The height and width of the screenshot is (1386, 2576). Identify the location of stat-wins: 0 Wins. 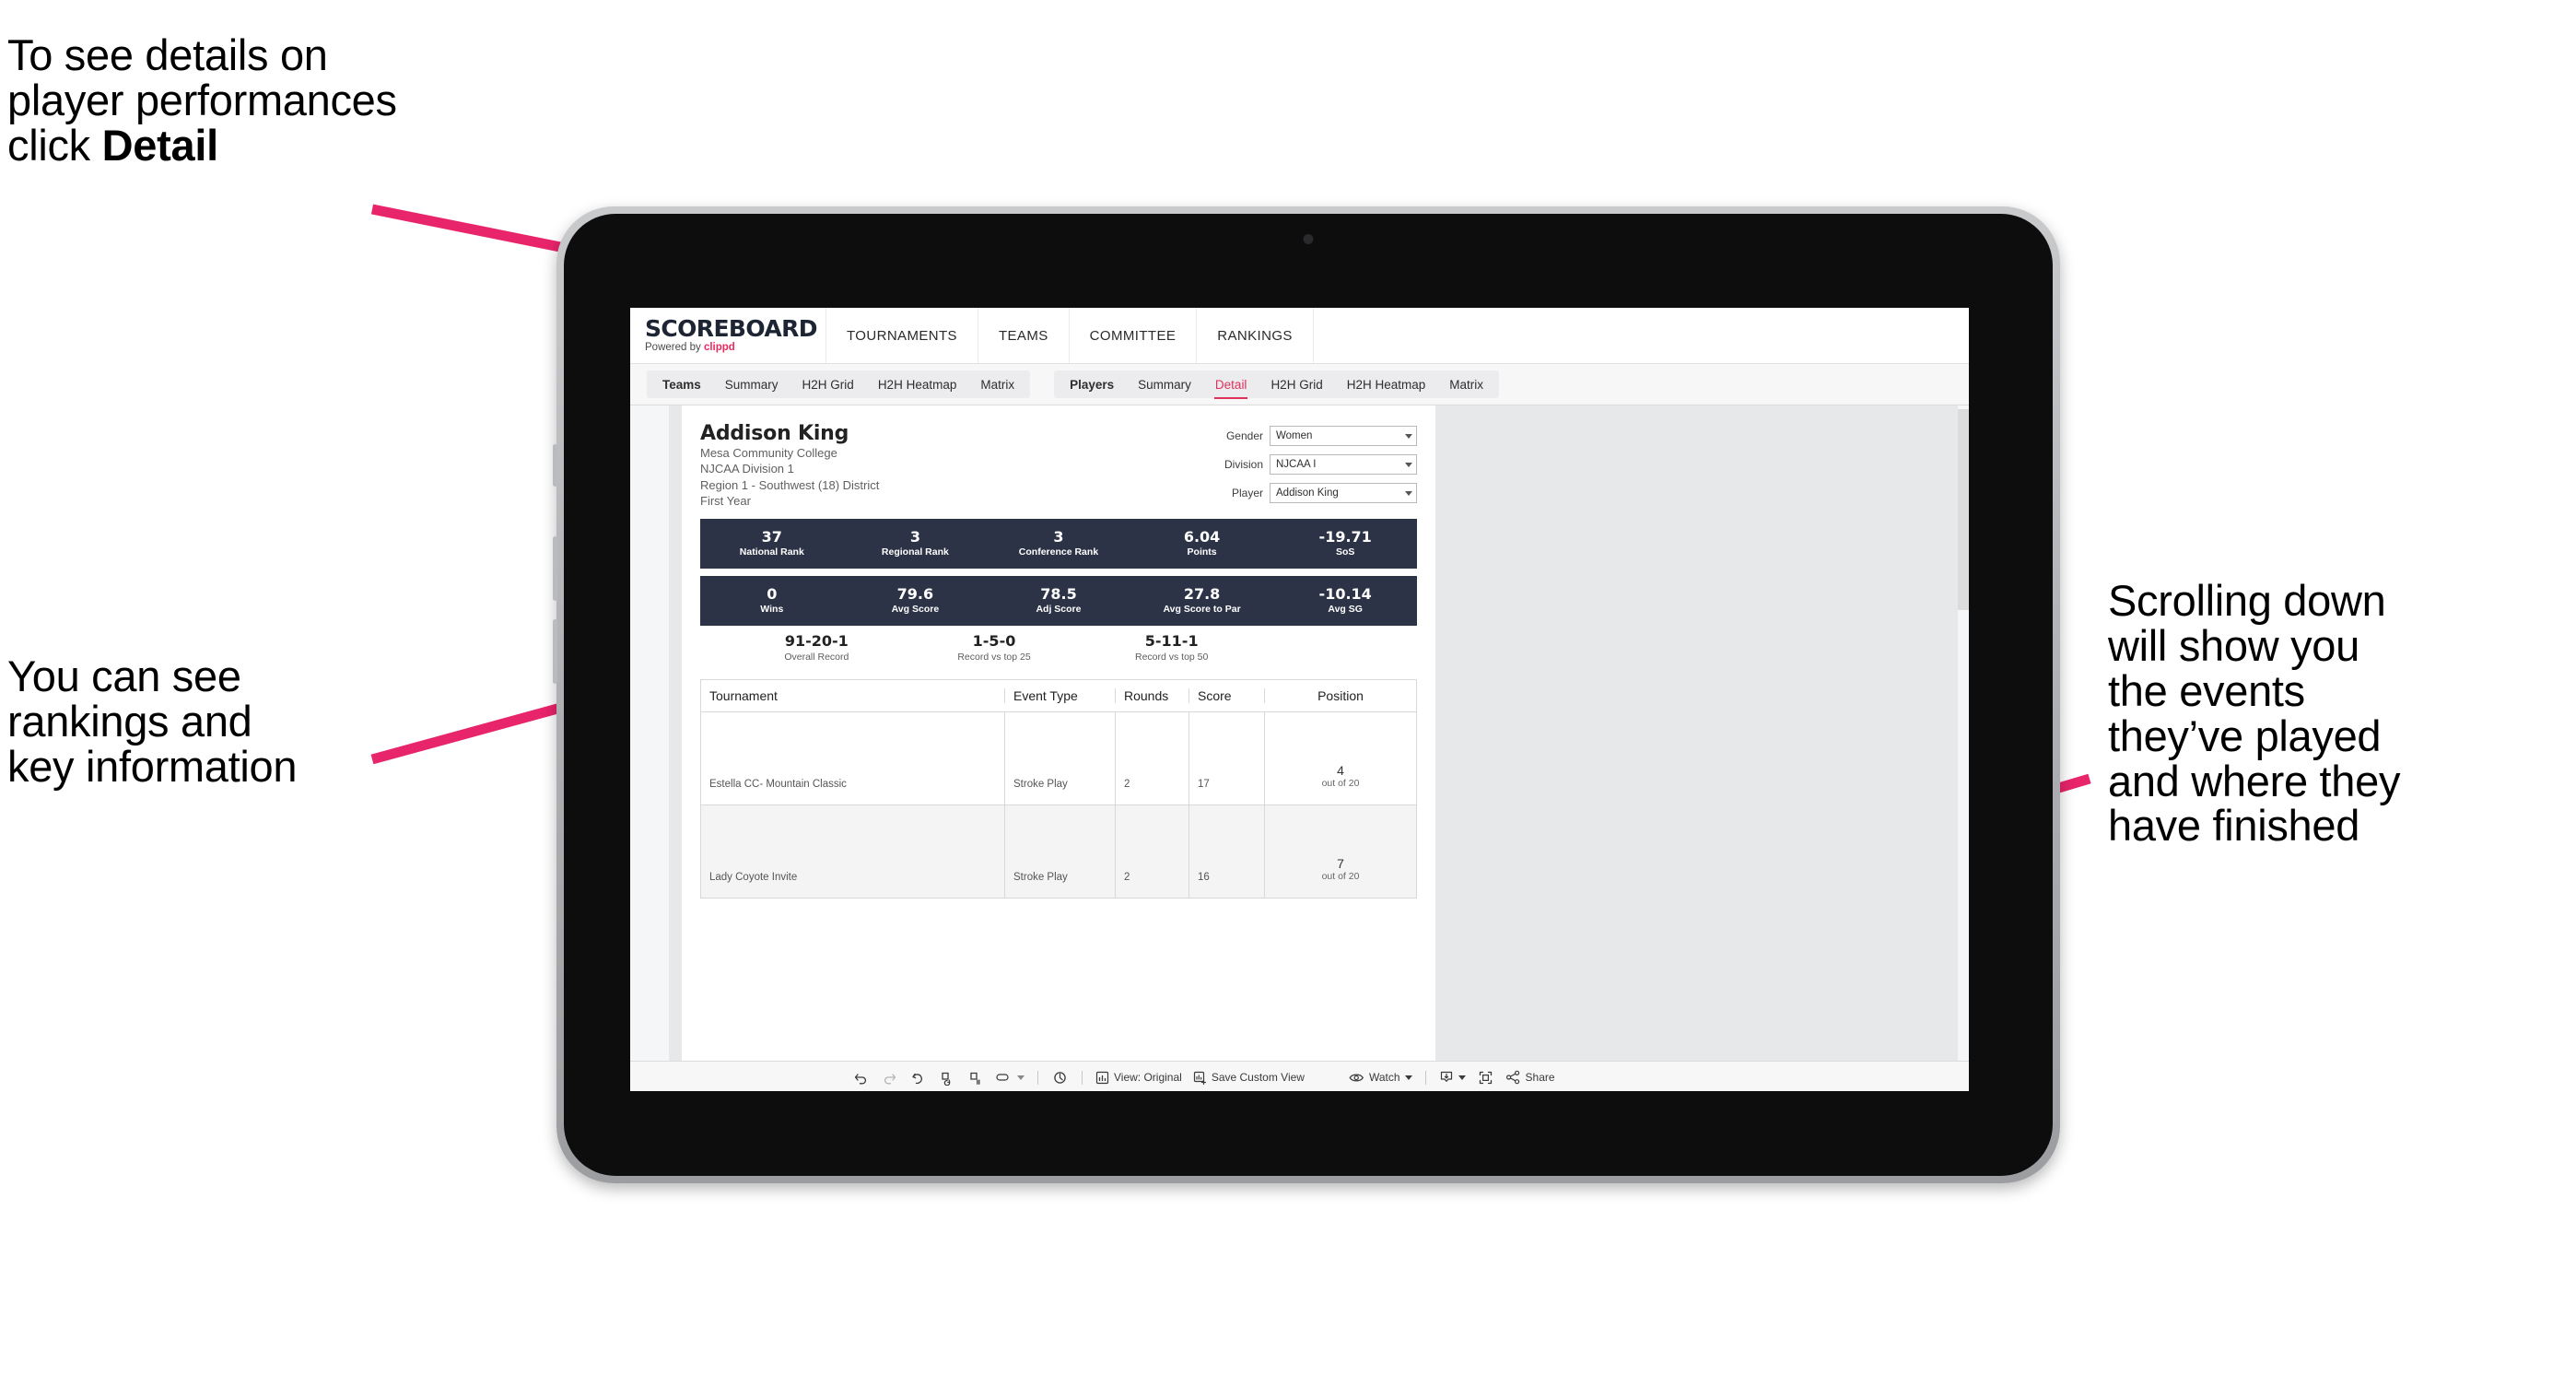
(772, 601).